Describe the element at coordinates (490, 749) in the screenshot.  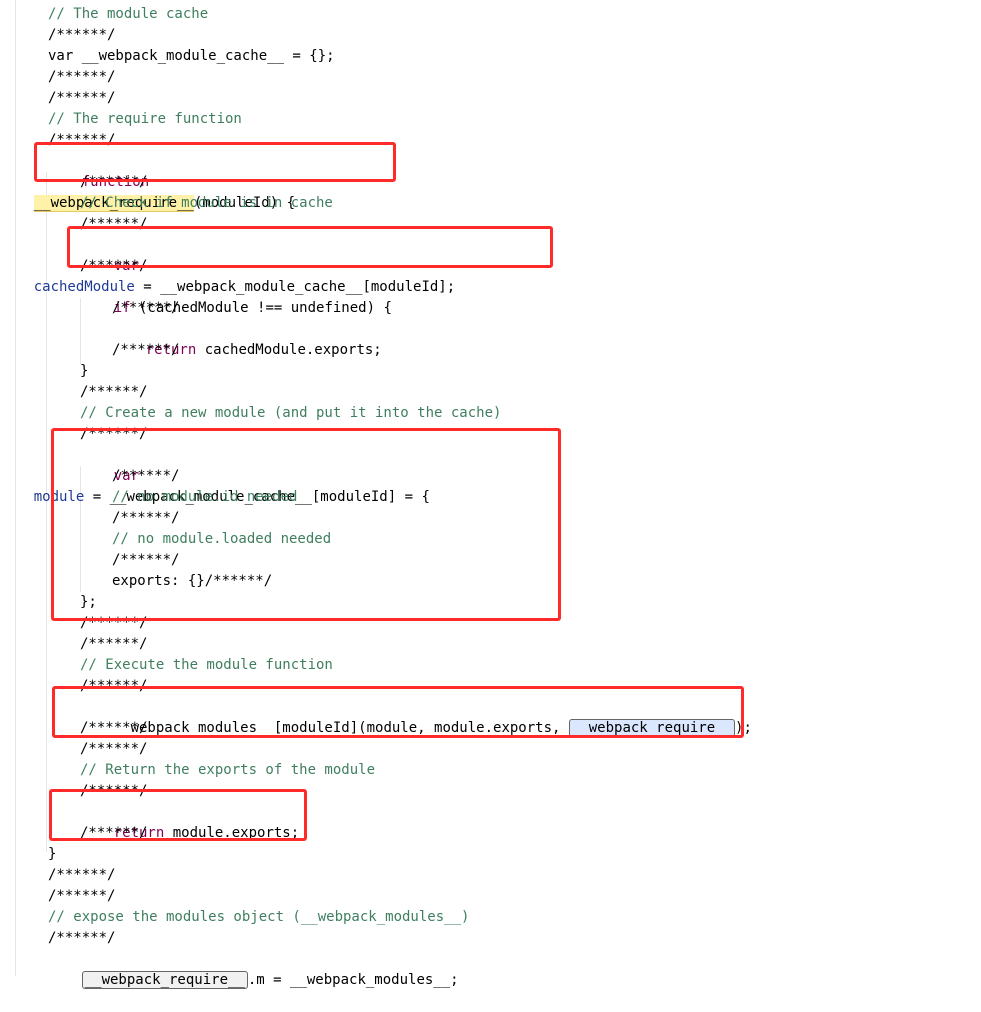
I see `code-line-36: /******/` at that location.